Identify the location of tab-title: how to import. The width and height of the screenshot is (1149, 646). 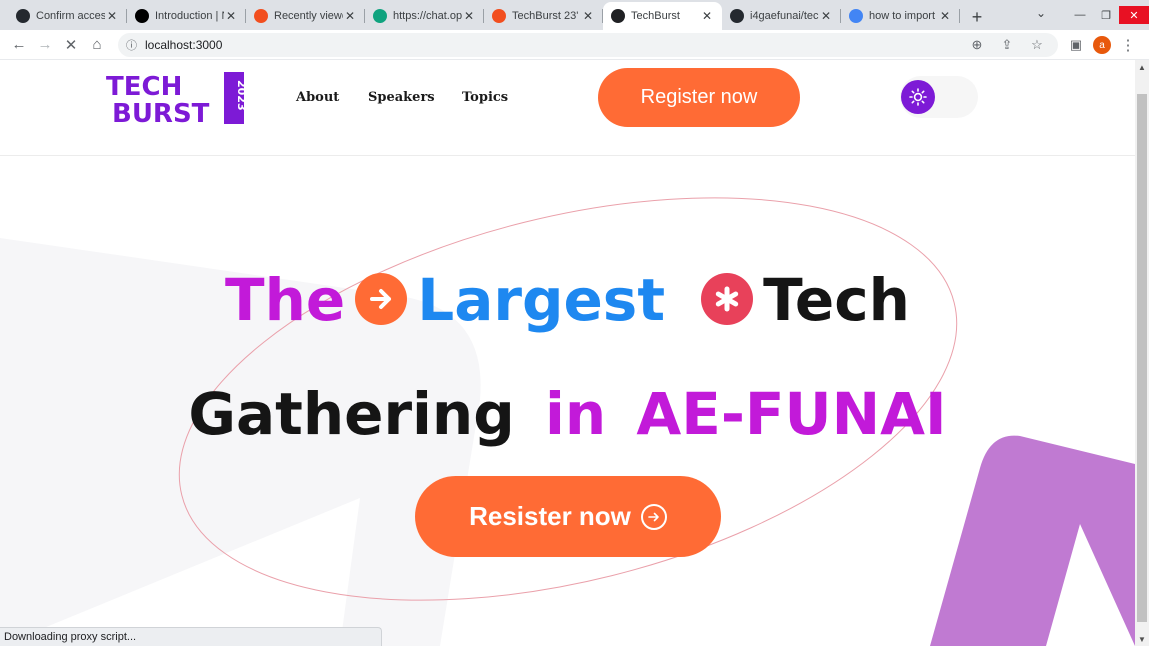
(902, 16).